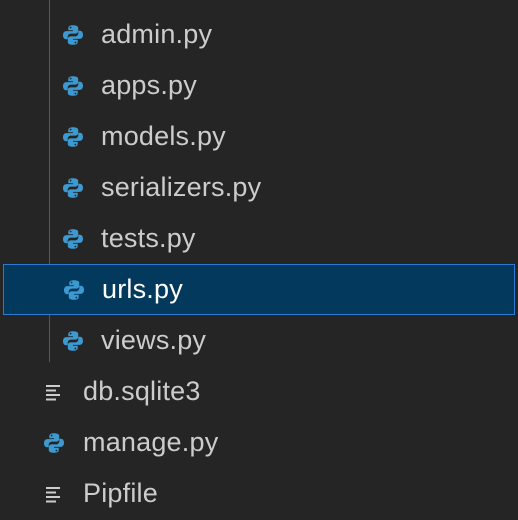  Describe the element at coordinates (120, 492) in the screenshot. I see `tree-item-label: Pipfile` at that location.